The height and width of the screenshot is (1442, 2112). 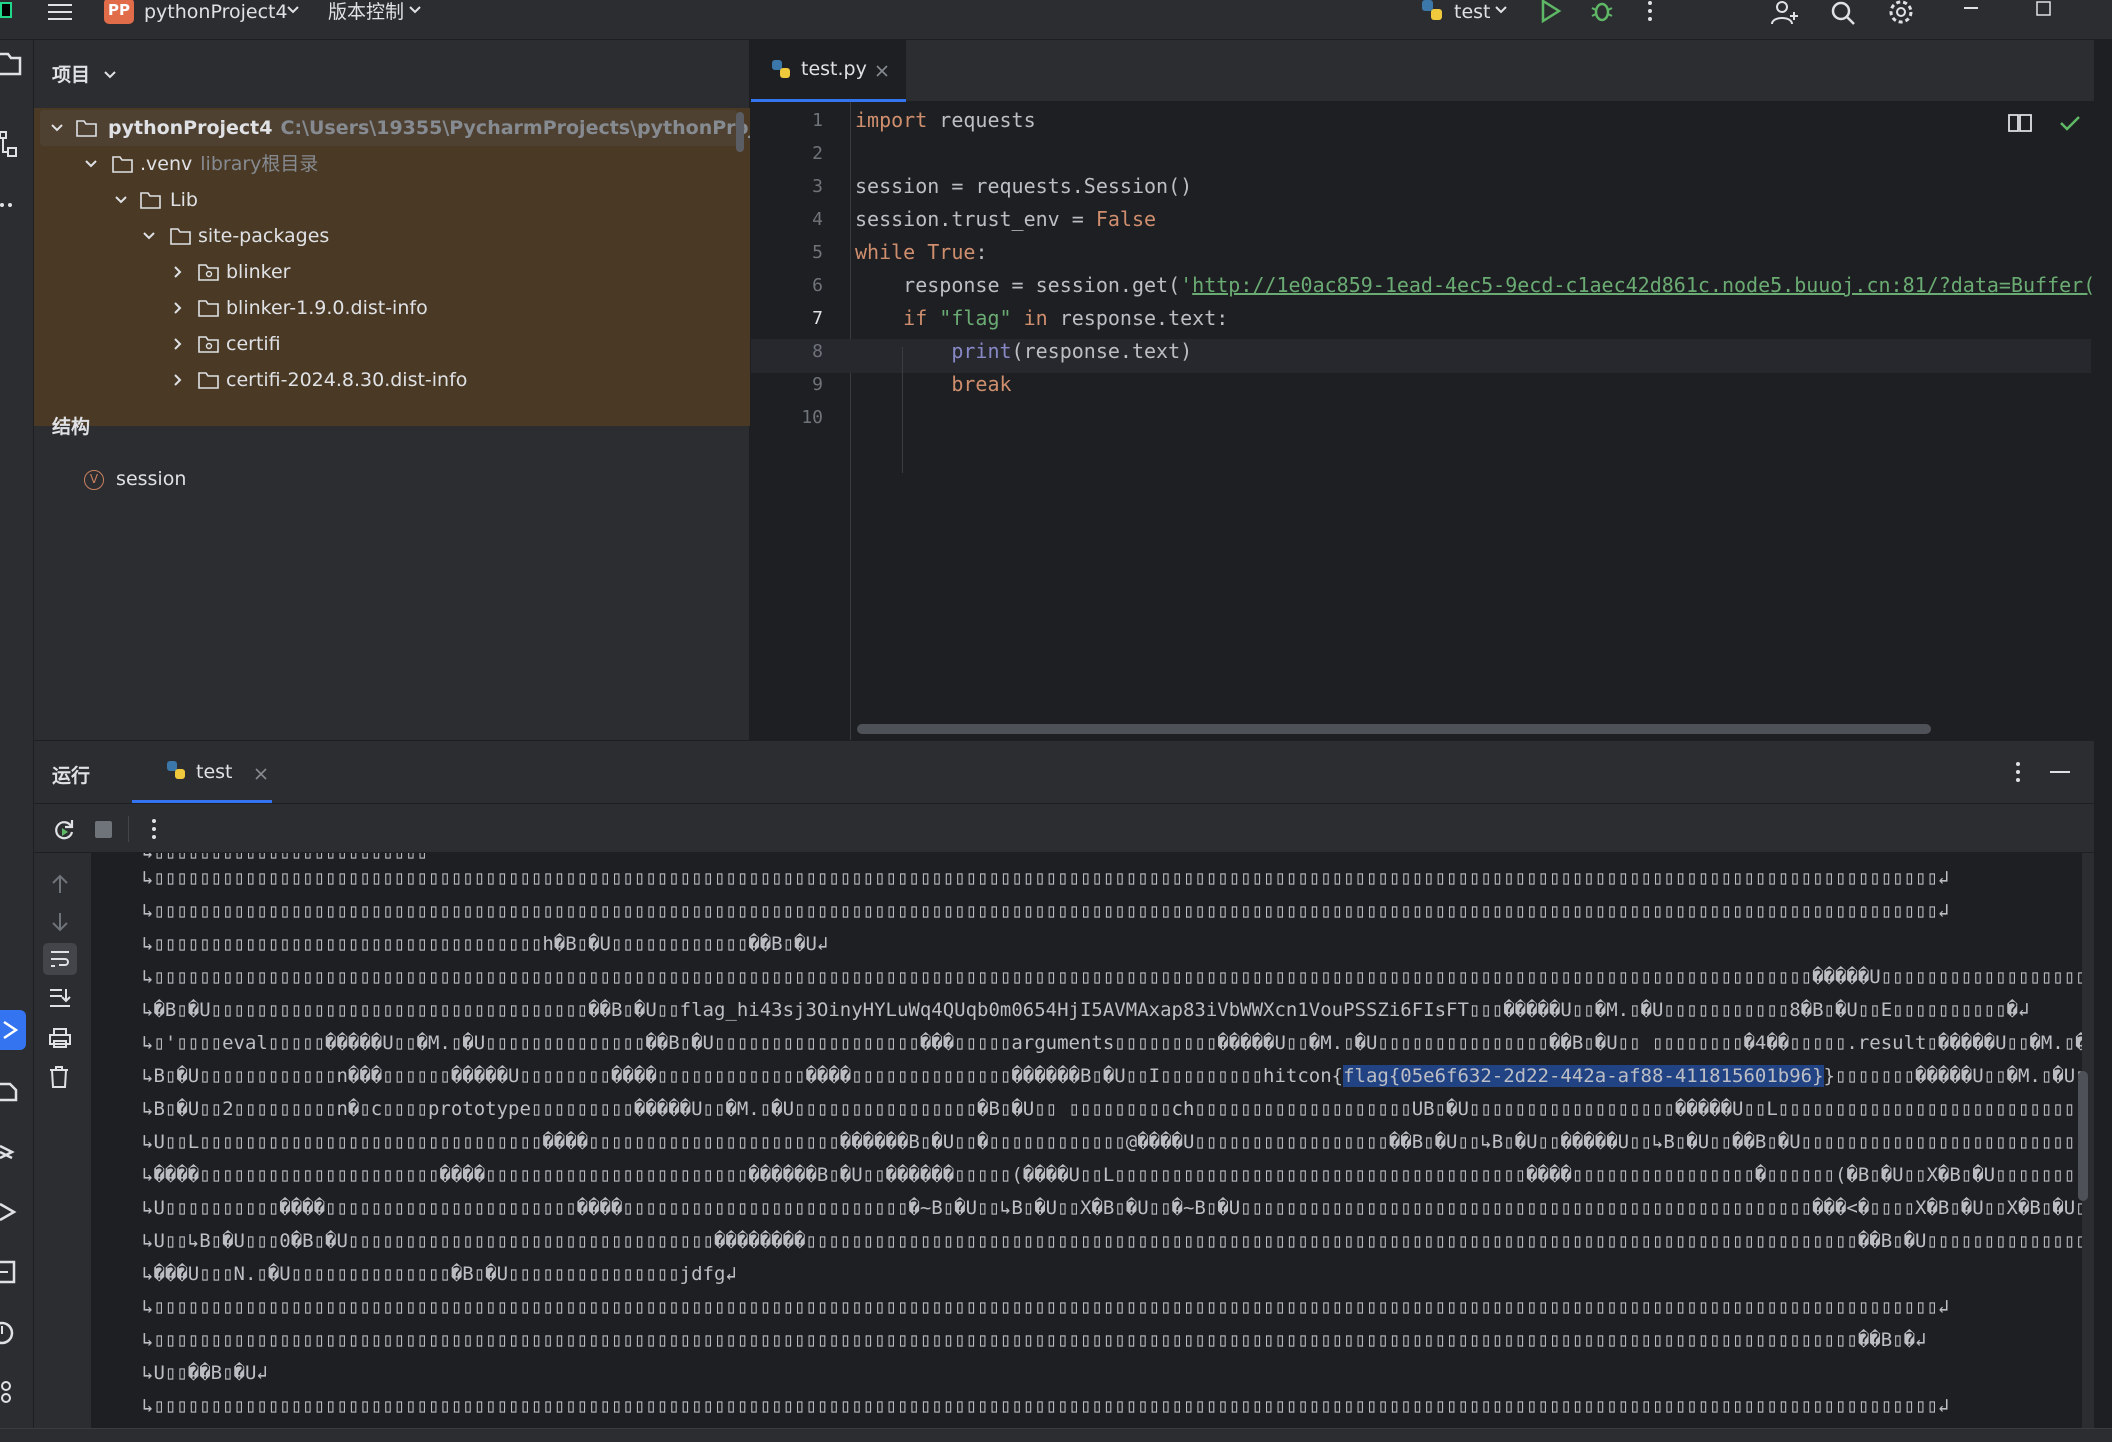 I want to click on rerun-icon, so click(x=64, y=830).